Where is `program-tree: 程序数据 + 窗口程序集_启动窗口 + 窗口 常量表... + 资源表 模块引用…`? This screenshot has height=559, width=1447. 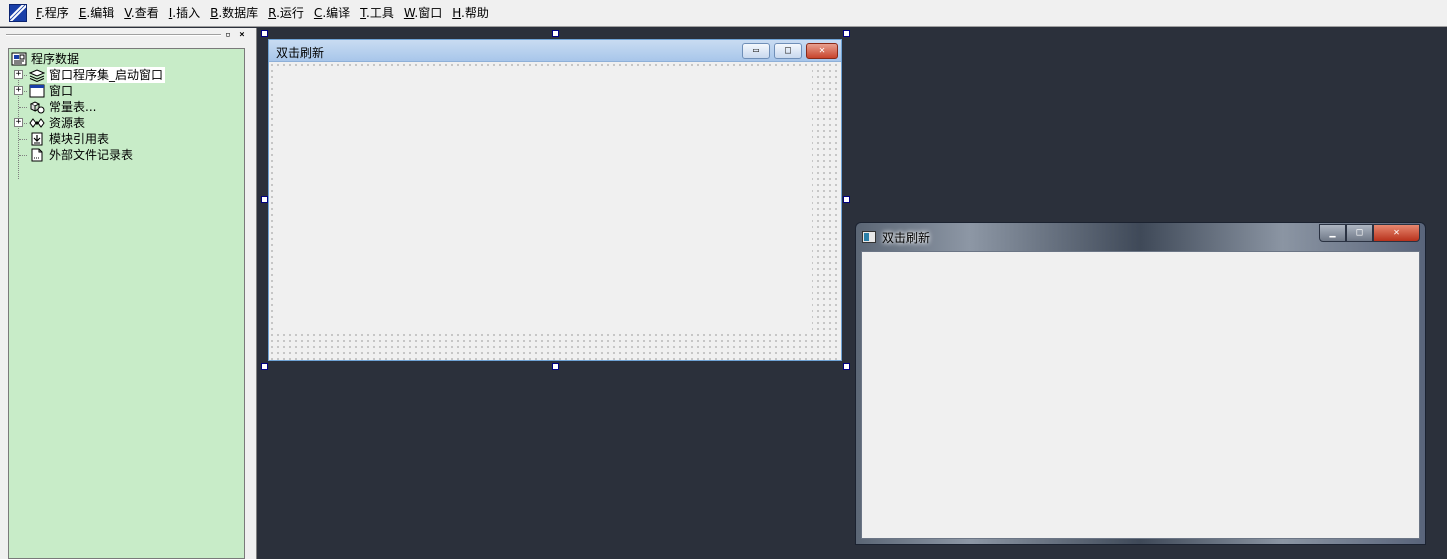
program-tree: 程序数据 + 窗口程序集_启动窗口 + 窗口 常量表... + 资源表 模块引用… is located at coordinates (126, 303).